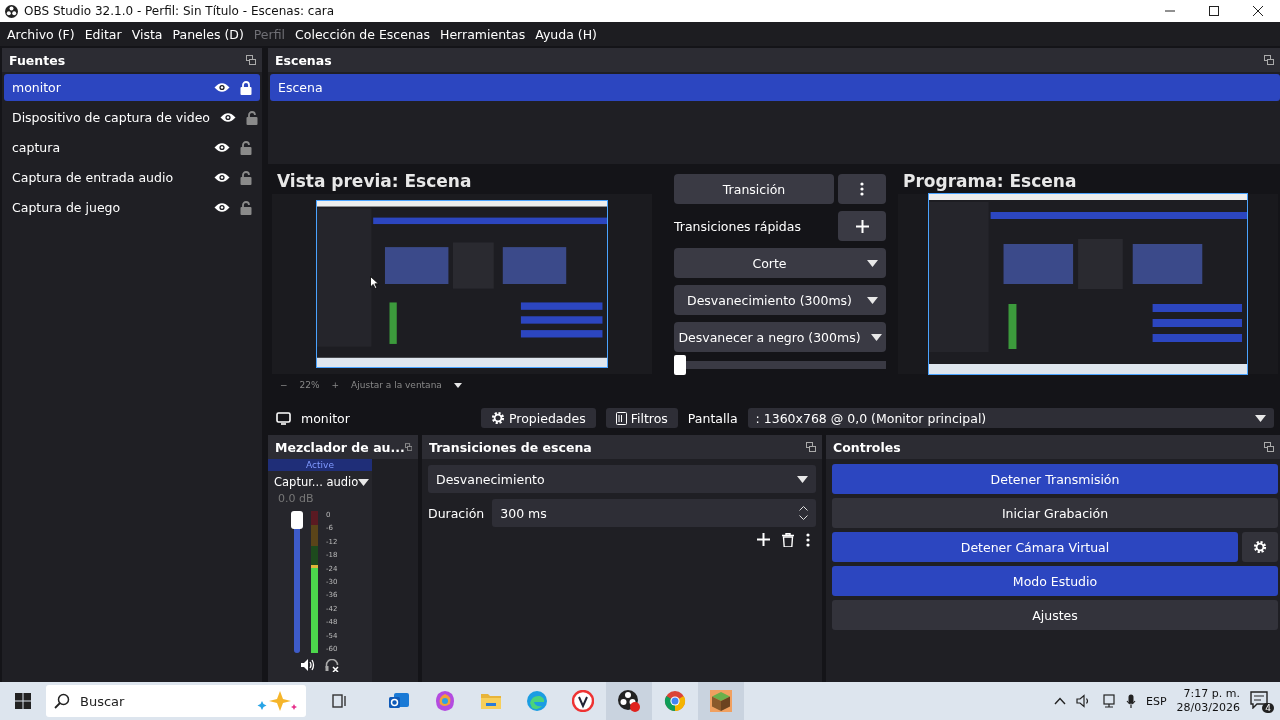 The width and height of the screenshot is (1280, 720). What do you see at coordinates (283, 418) in the screenshot?
I see `monitor-icon` at bounding box center [283, 418].